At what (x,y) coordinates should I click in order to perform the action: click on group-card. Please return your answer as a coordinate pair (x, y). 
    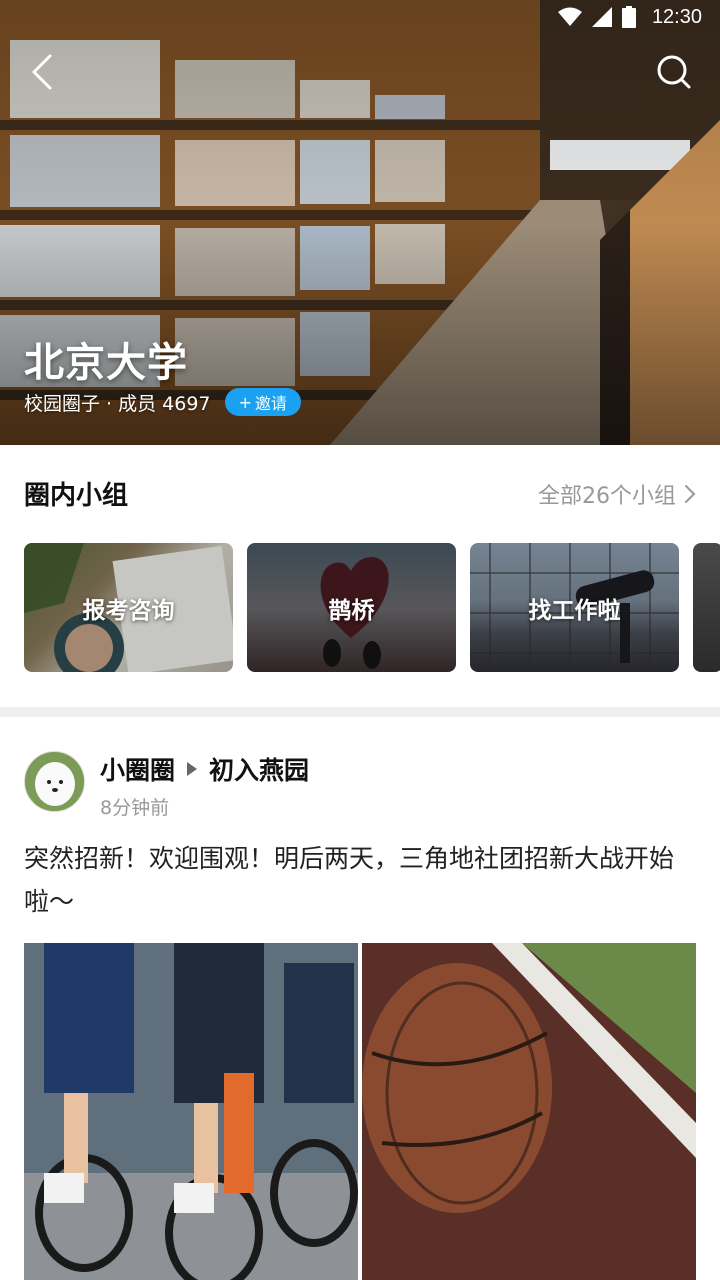
    Looking at the image, I should click on (706, 607).